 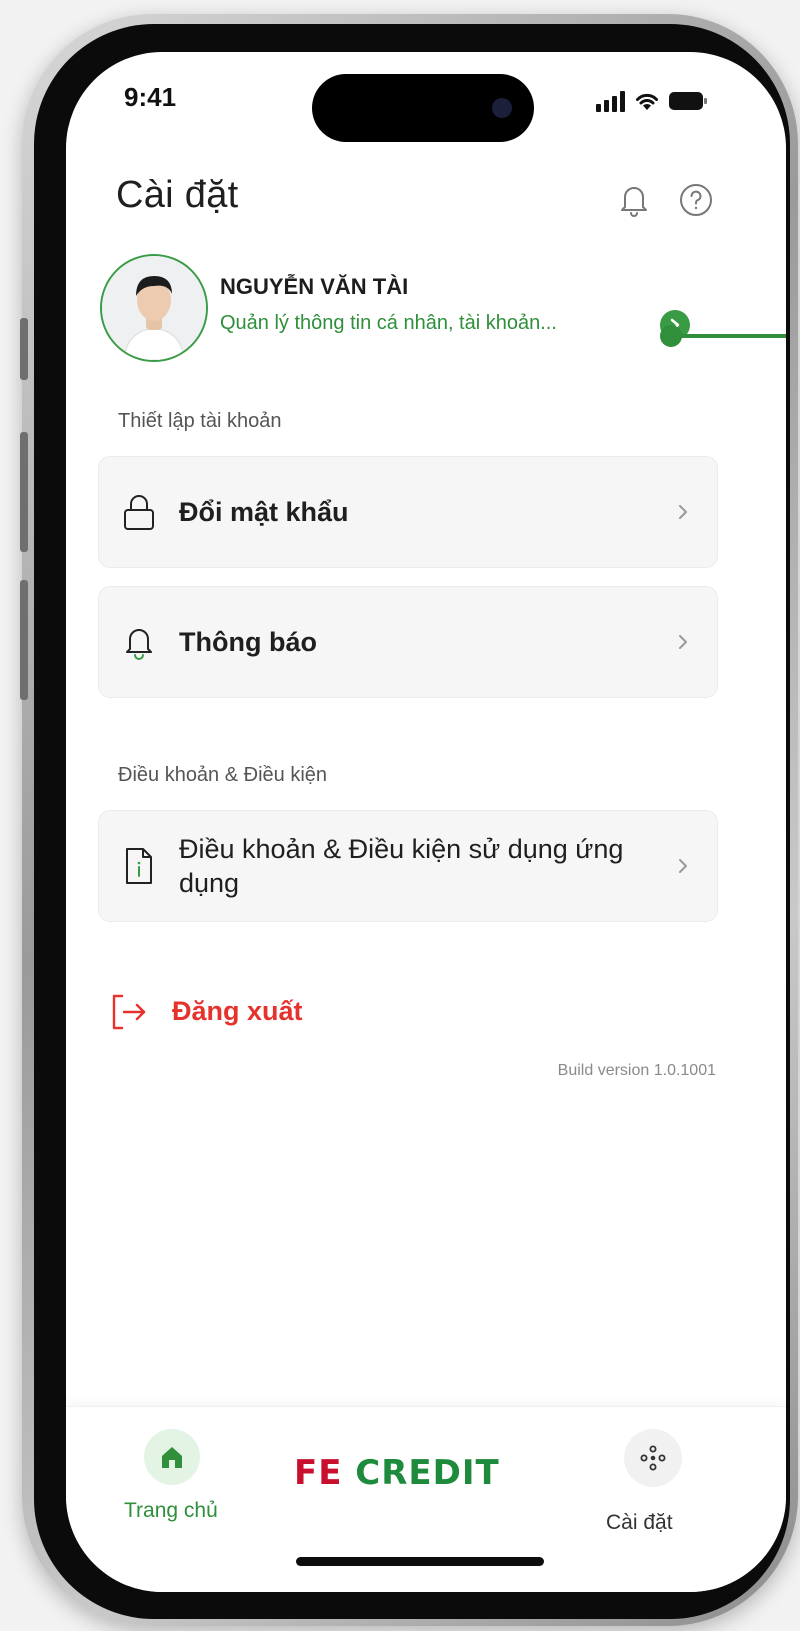 I want to click on battery-icon, so click(x=688, y=101).